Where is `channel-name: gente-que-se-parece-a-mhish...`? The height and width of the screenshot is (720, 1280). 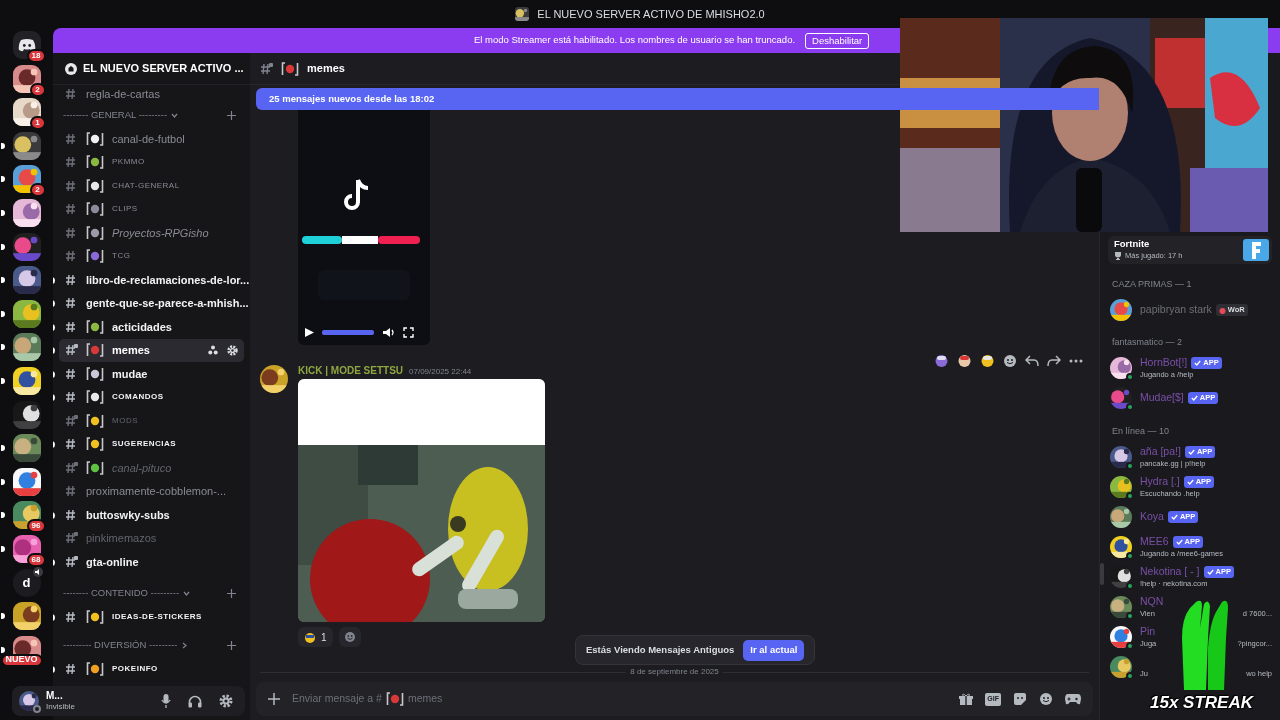 channel-name: gente-que-se-parece-a-mhish... is located at coordinates (167, 303).